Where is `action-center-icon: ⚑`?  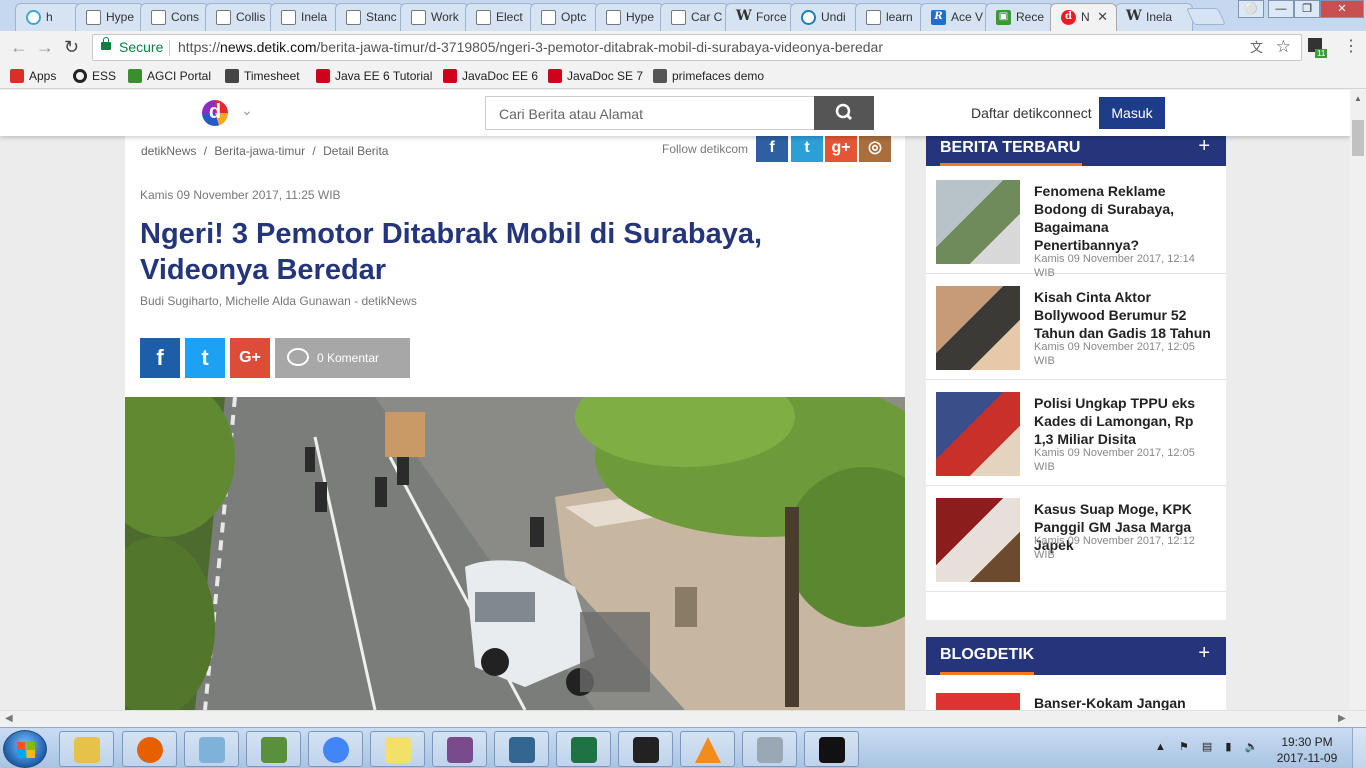
action-center-icon: ⚑ is located at coordinates (1184, 747).